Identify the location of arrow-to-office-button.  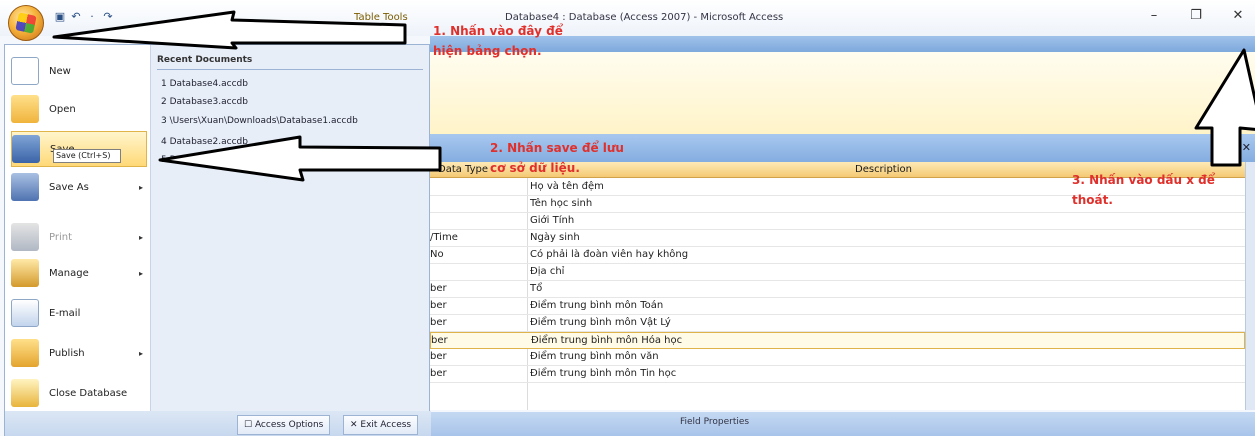
(229, 30).